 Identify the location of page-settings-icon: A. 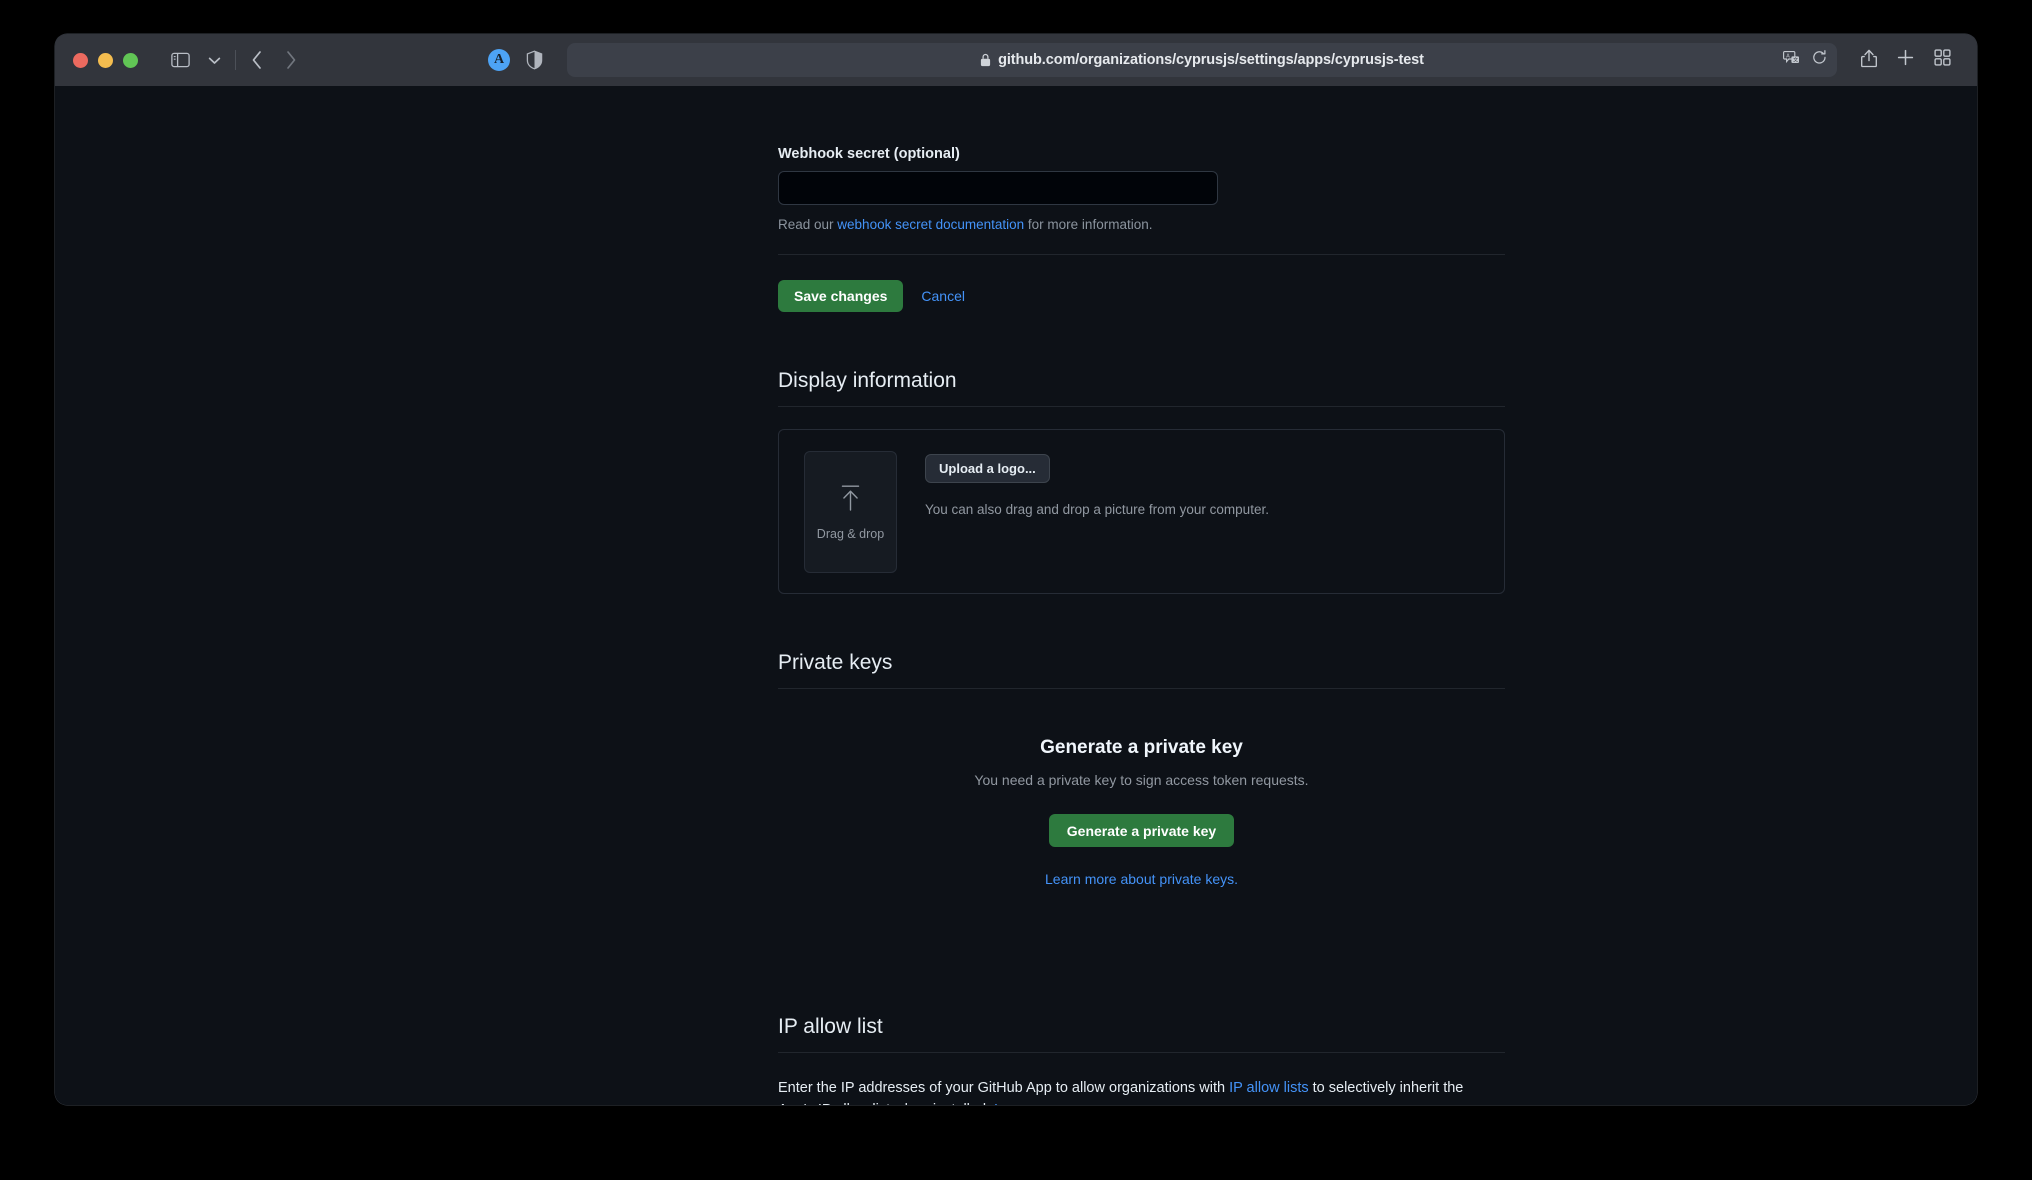
(499, 60).